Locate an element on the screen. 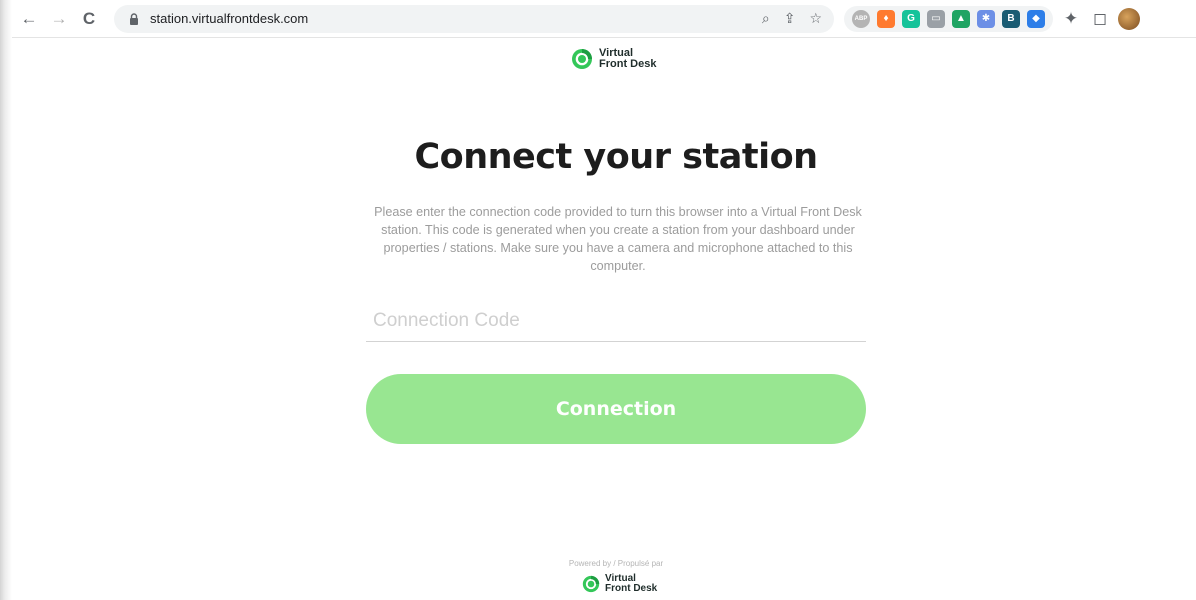 The height and width of the screenshot is (600, 1196). profile-avatar is located at coordinates (1129, 18).